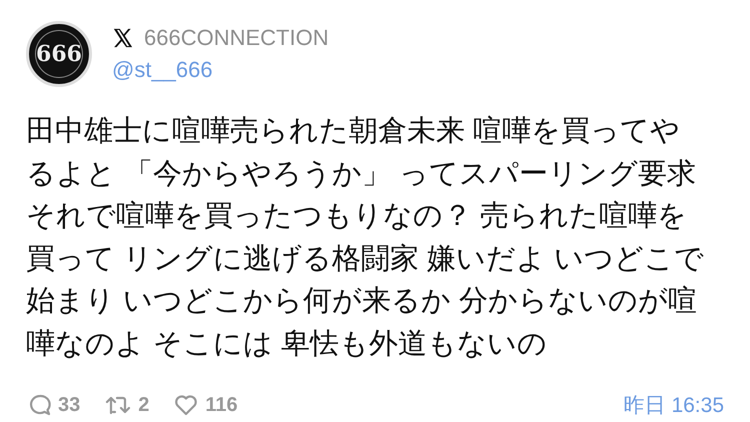 The width and height of the screenshot is (750, 422). What do you see at coordinates (69, 405) in the screenshot?
I see `stat-count: 33` at bounding box center [69, 405].